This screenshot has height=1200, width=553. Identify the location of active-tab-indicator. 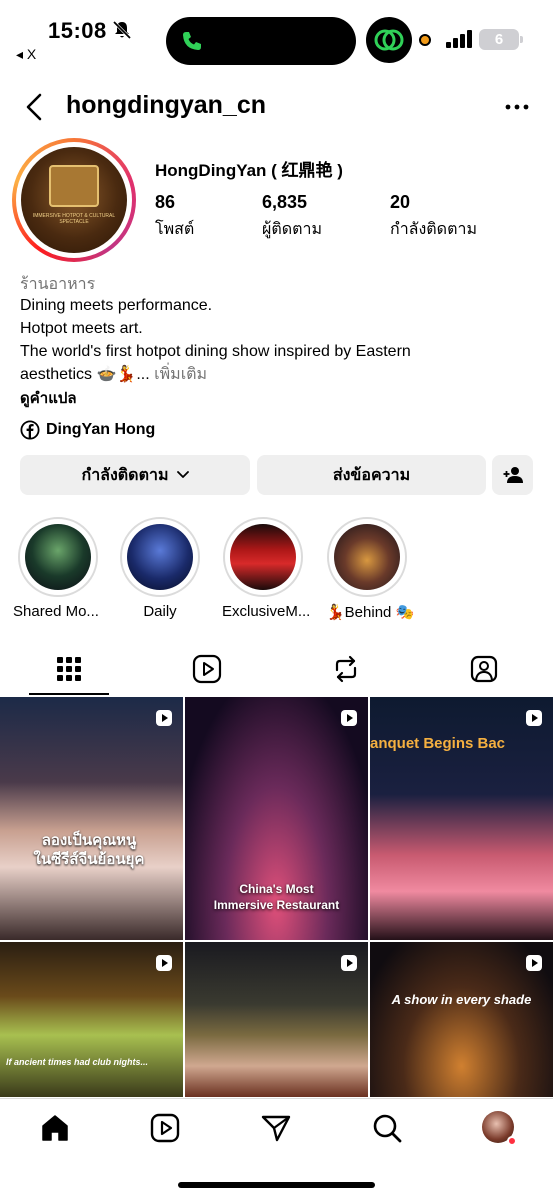
(69, 694).